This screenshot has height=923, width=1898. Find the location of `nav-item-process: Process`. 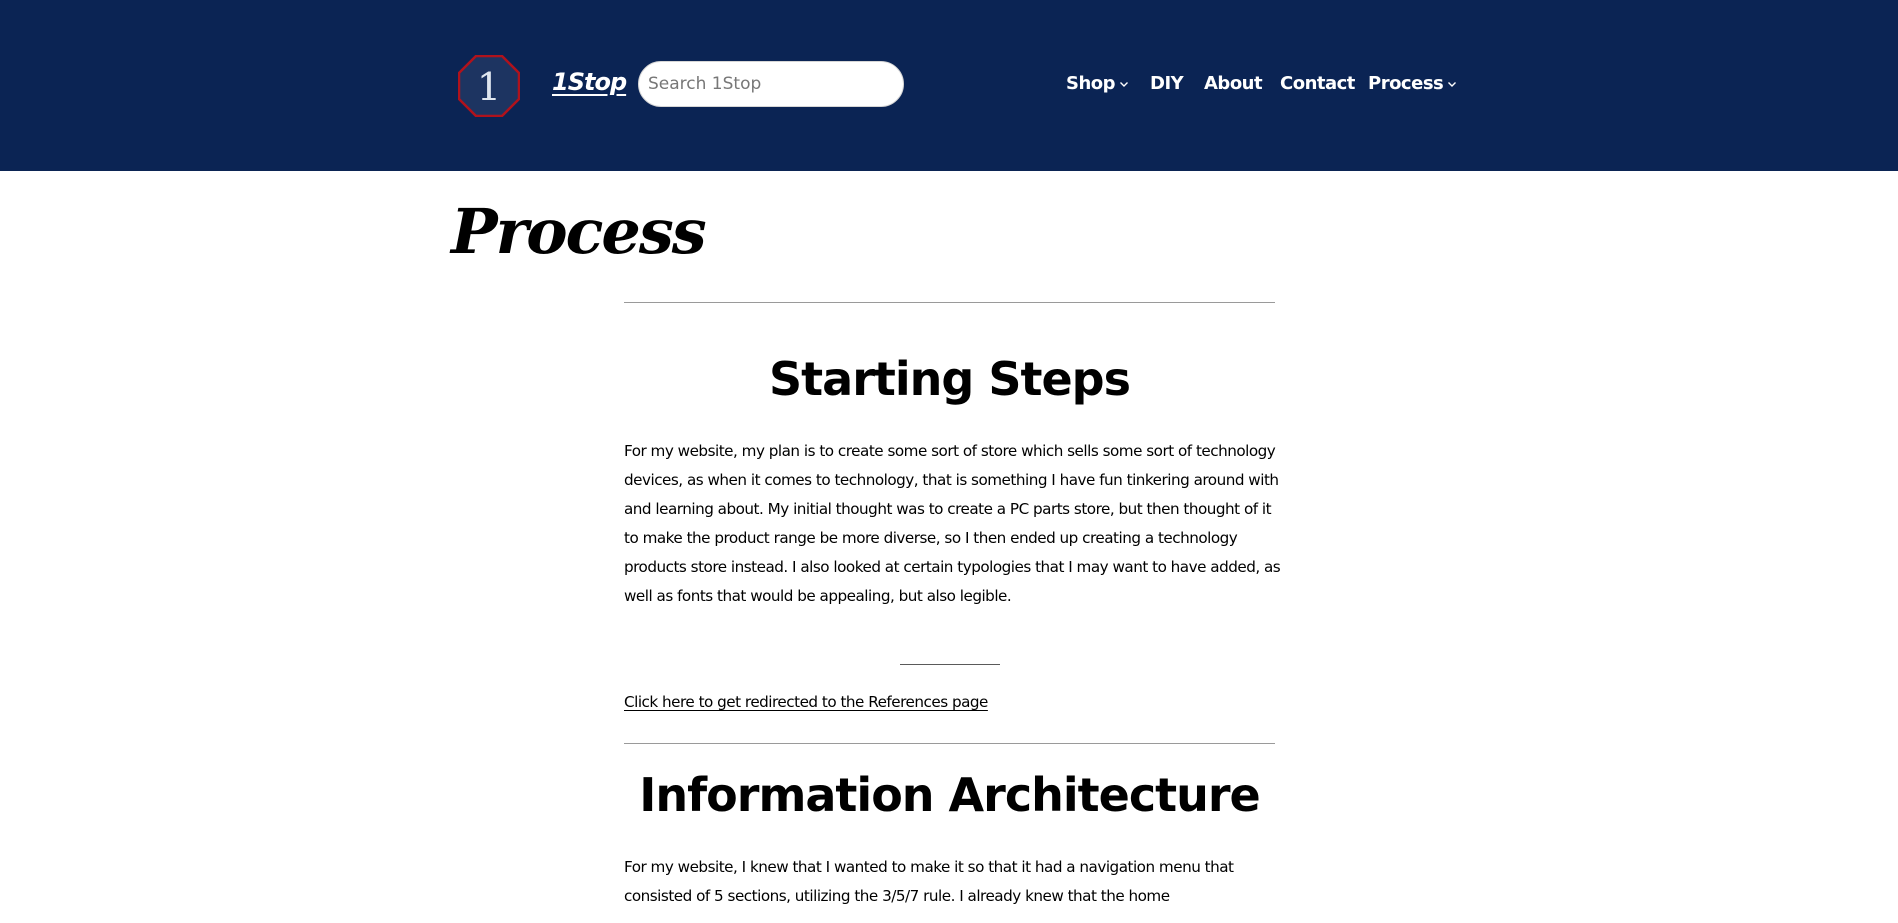

nav-item-process: Process is located at coordinates (1412, 83).